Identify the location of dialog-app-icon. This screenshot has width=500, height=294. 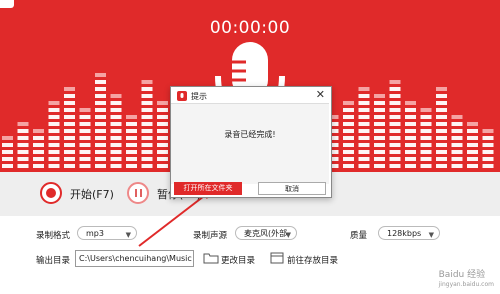
(182, 96).